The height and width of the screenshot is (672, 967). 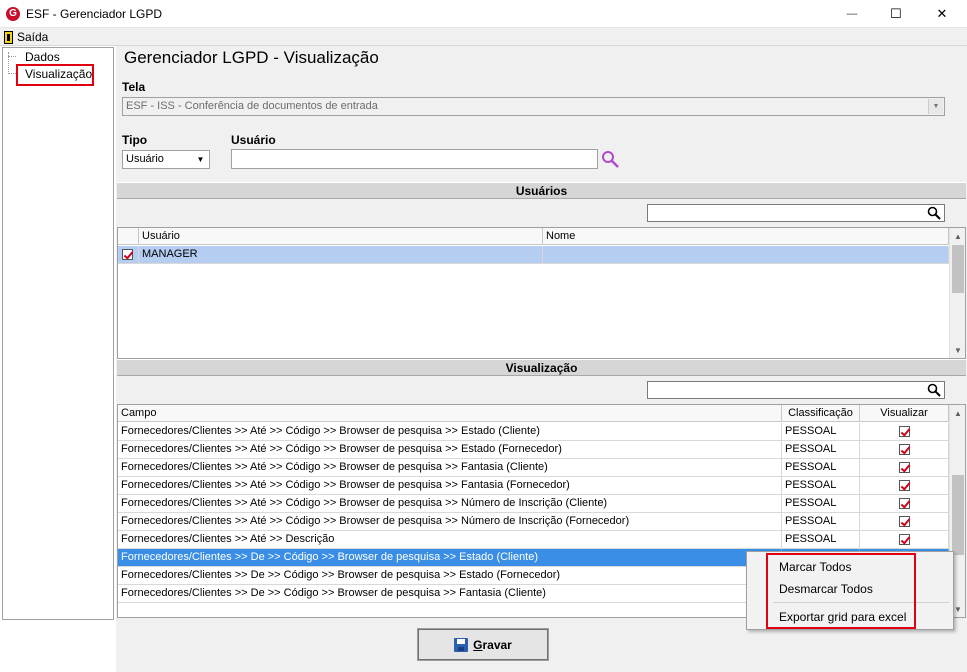 What do you see at coordinates (746, 255) in the screenshot?
I see `cell-nome` at bounding box center [746, 255].